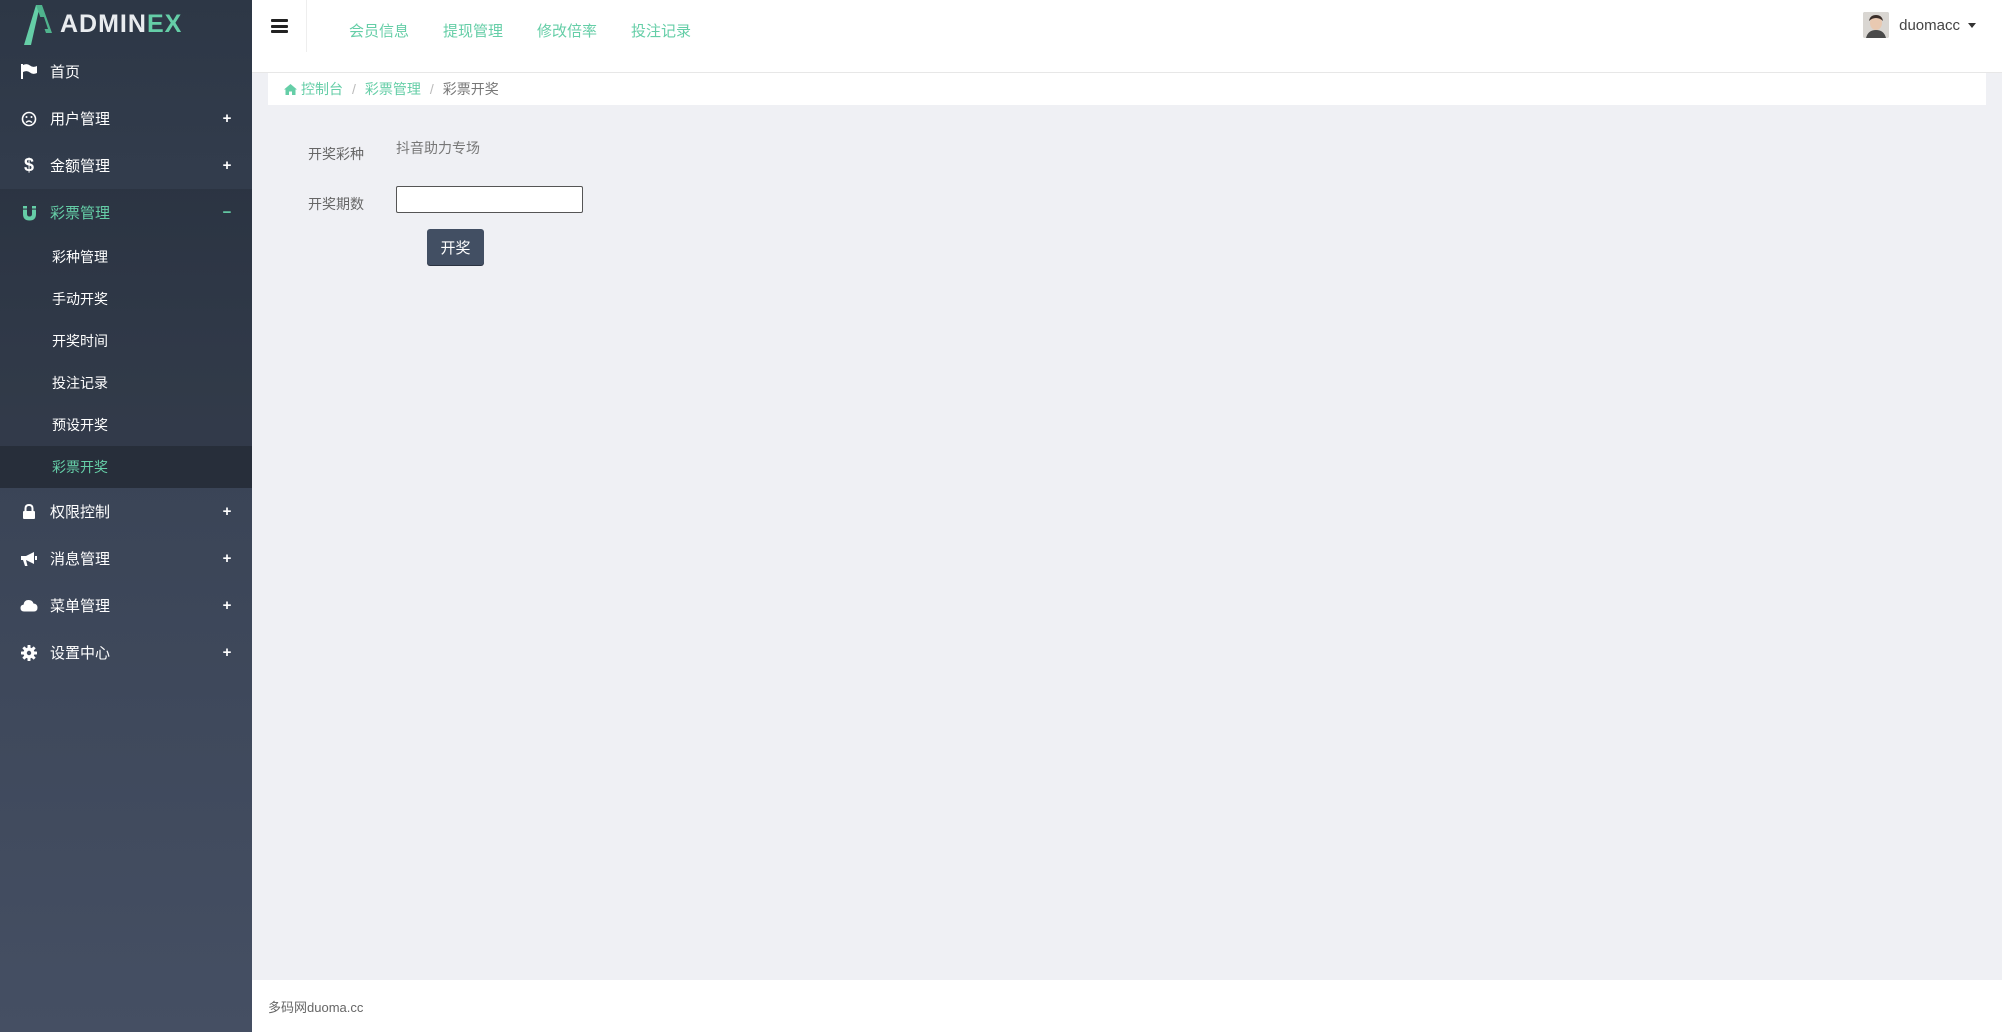  I want to click on logo-text: ADMINEX, so click(121, 23).